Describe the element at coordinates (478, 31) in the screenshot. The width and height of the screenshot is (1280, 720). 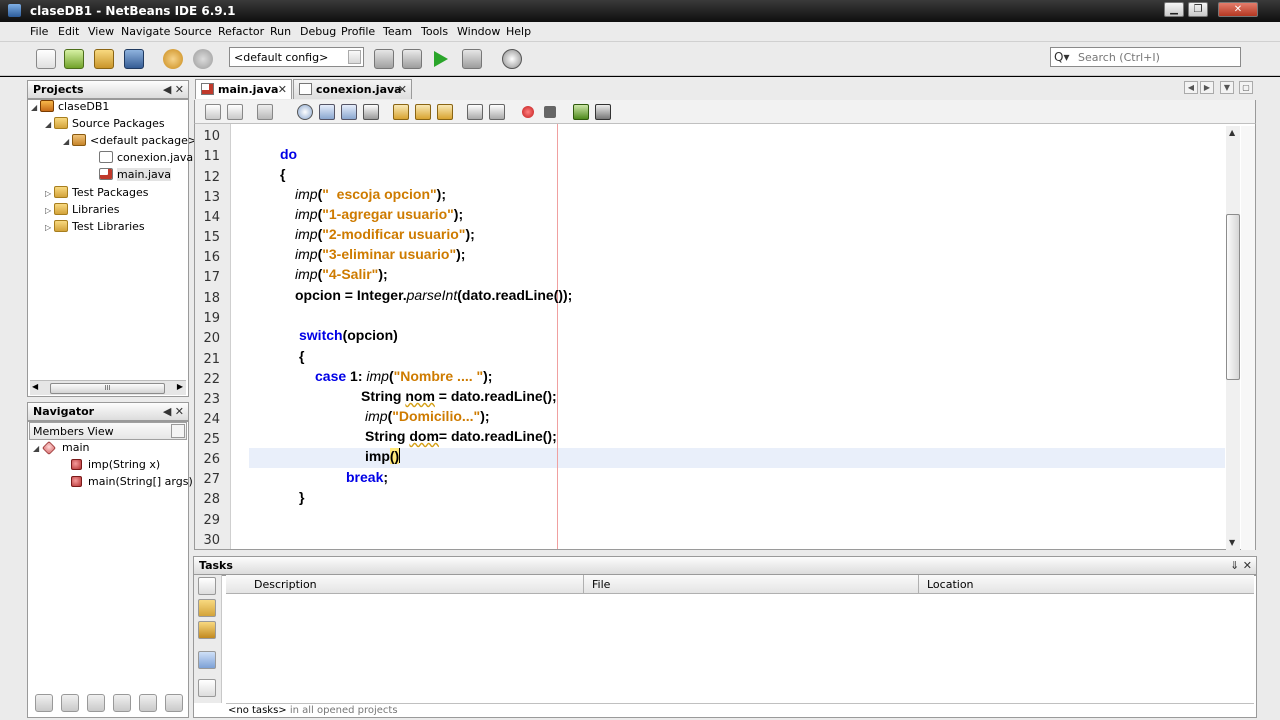
I see `menu-window: Window` at that location.